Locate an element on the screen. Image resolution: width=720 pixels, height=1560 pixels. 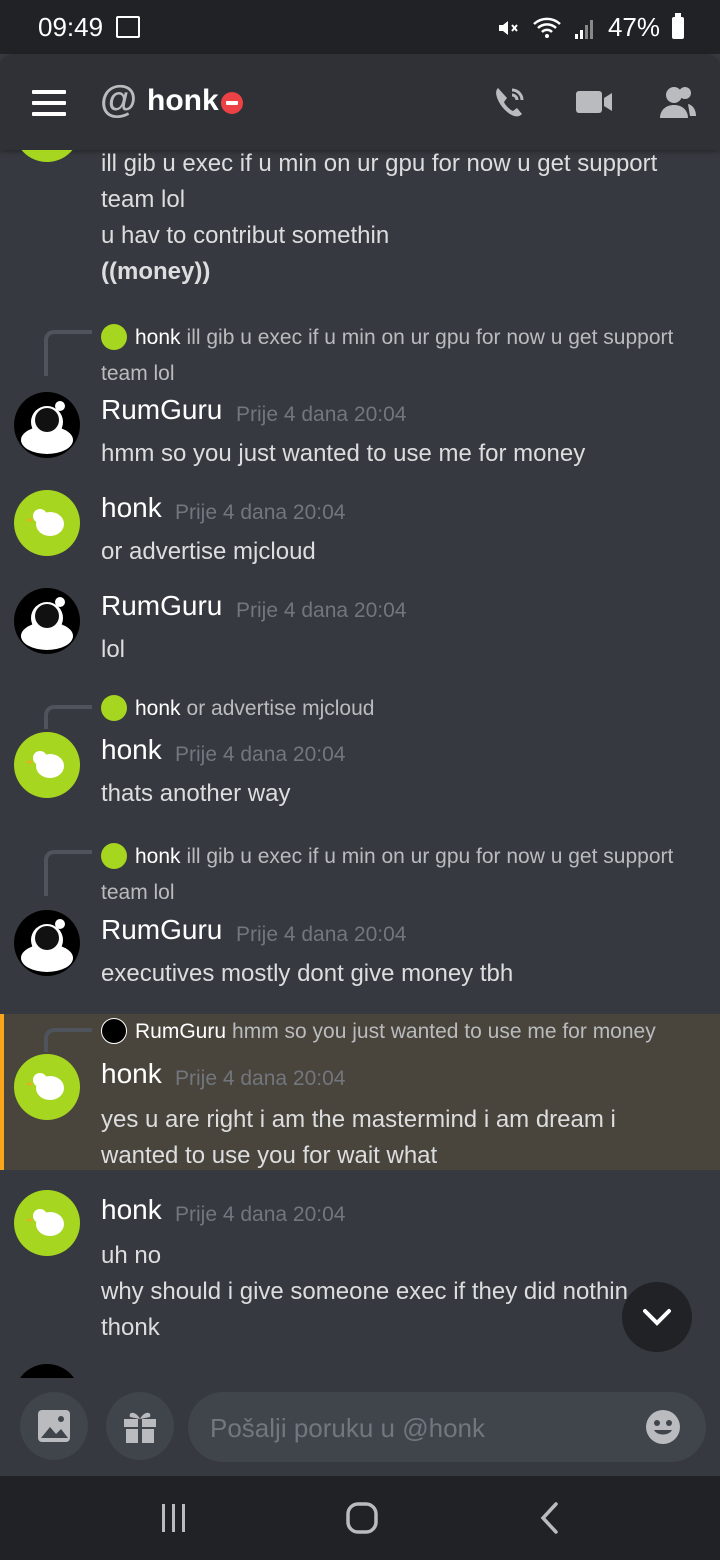
message-input is located at coordinates (420, 1428).